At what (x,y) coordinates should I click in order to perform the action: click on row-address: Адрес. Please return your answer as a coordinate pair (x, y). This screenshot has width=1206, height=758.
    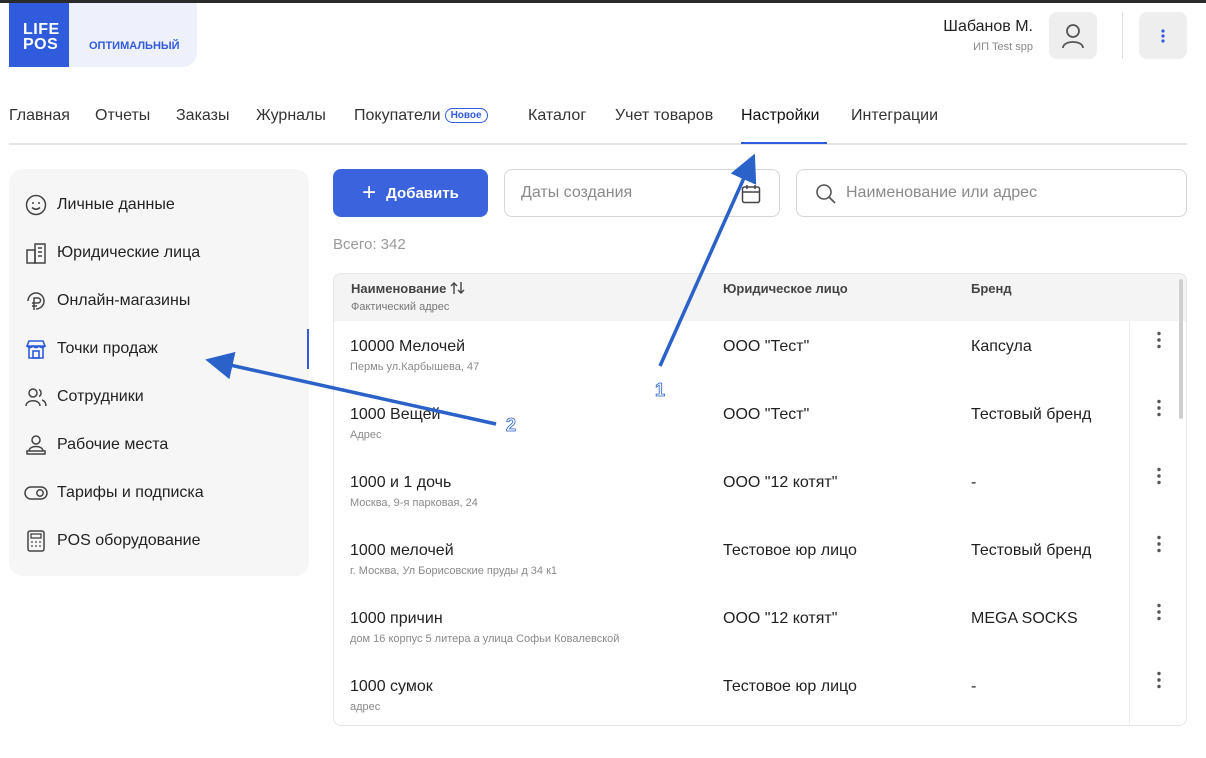
    Looking at the image, I should click on (366, 435).